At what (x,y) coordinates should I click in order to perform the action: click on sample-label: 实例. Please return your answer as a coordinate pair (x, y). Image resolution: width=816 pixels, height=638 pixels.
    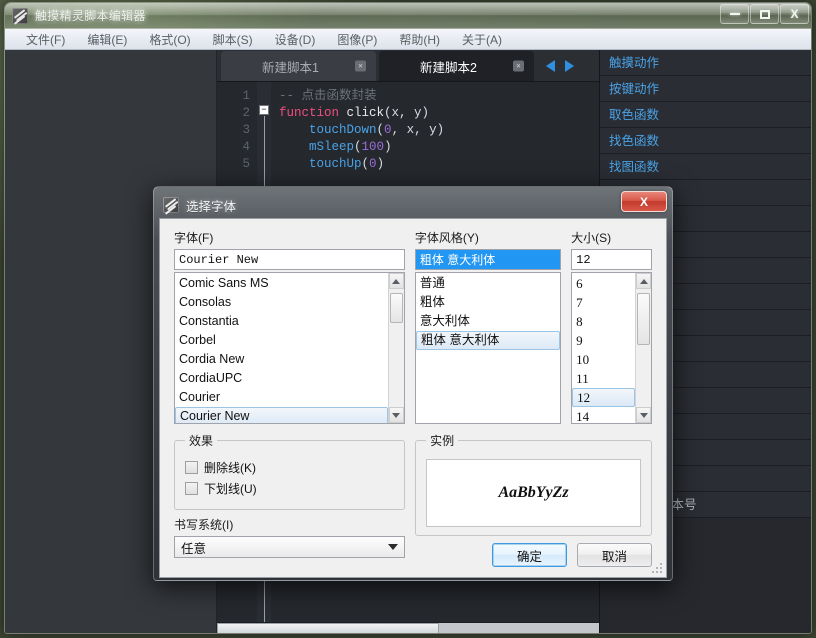
    Looking at the image, I should click on (442, 441).